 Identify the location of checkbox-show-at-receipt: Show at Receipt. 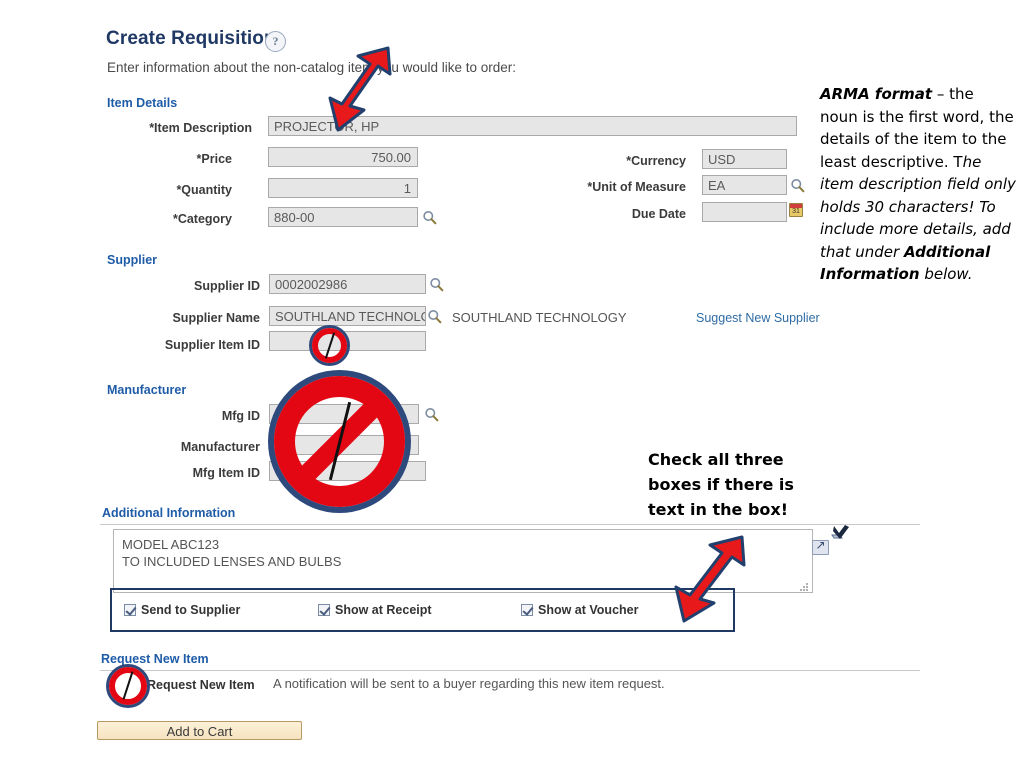
(375, 610).